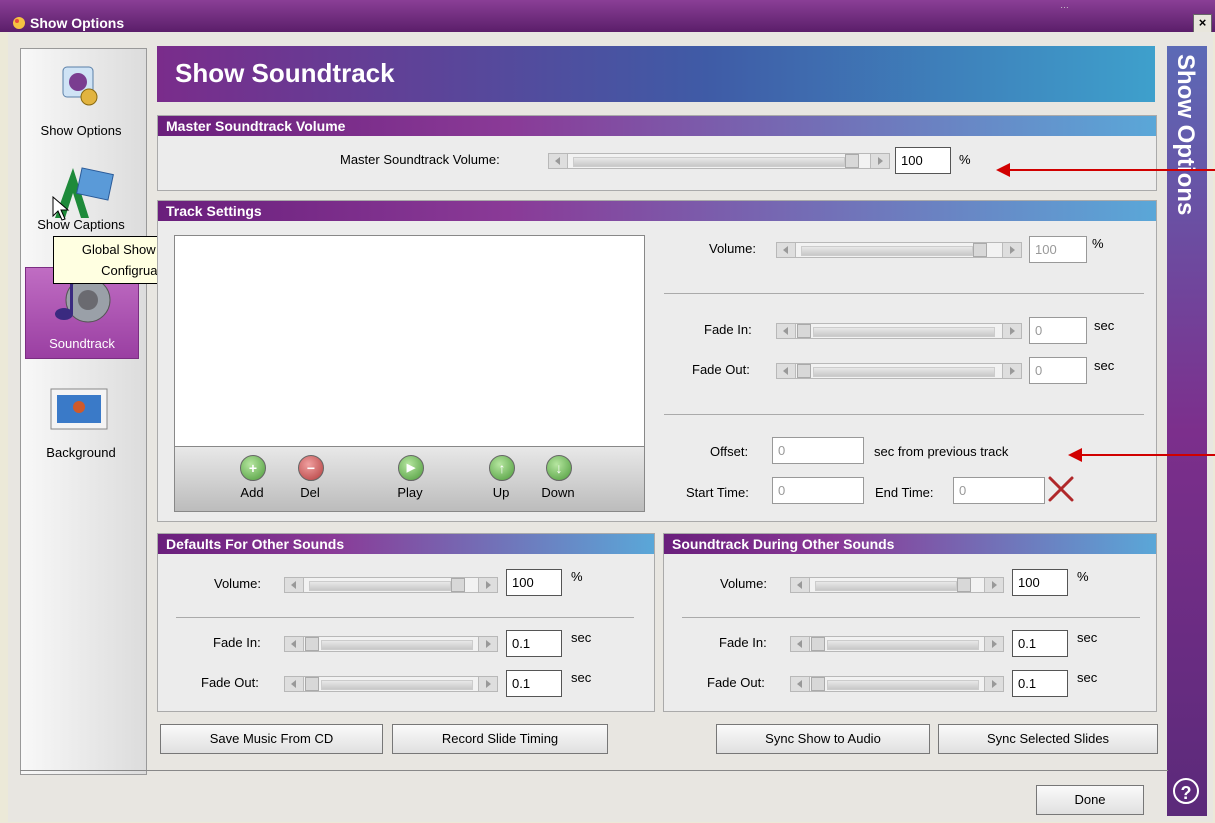 This screenshot has height=823, width=1215. Describe the element at coordinates (406, 544) in the screenshot. I see `section-header: Defaults For Other Sounds` at that location.